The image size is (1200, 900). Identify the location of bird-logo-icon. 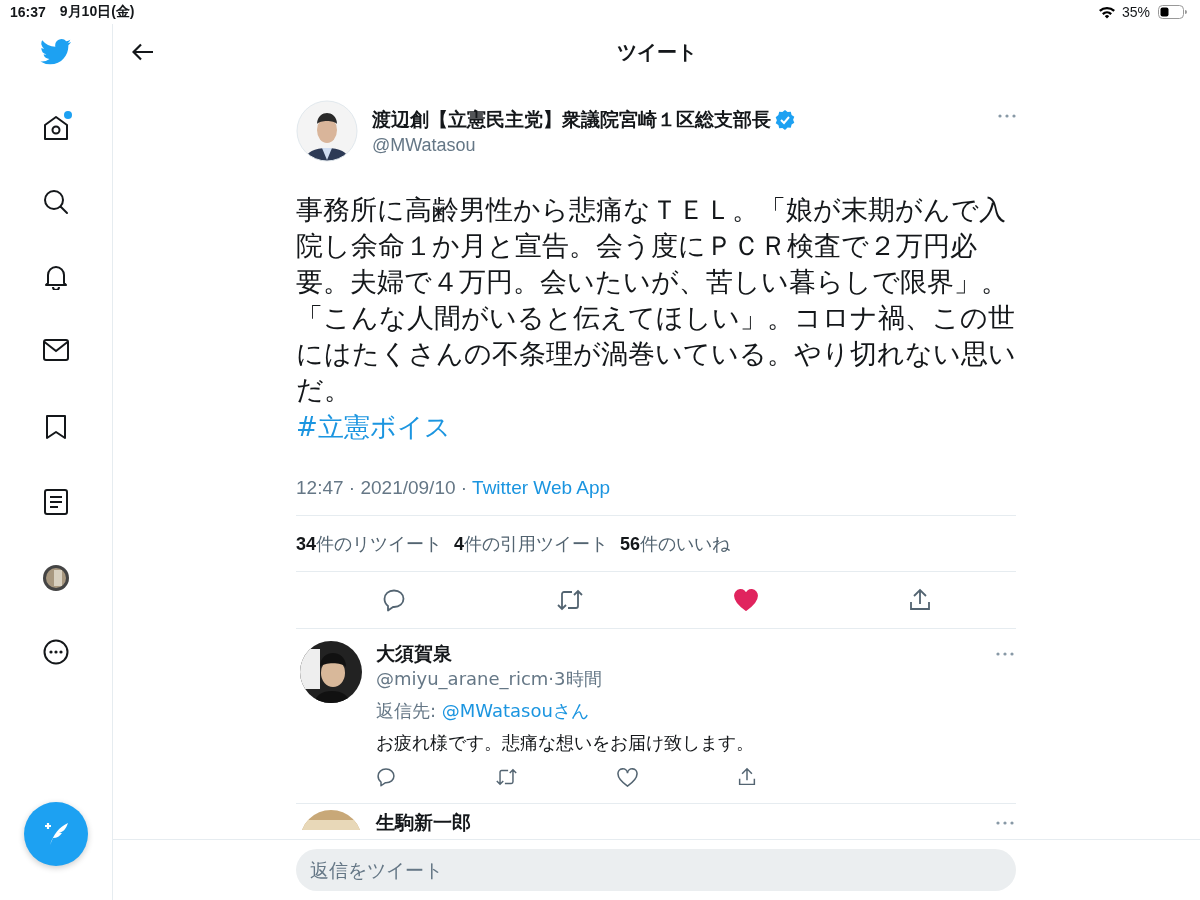
(56, 52).